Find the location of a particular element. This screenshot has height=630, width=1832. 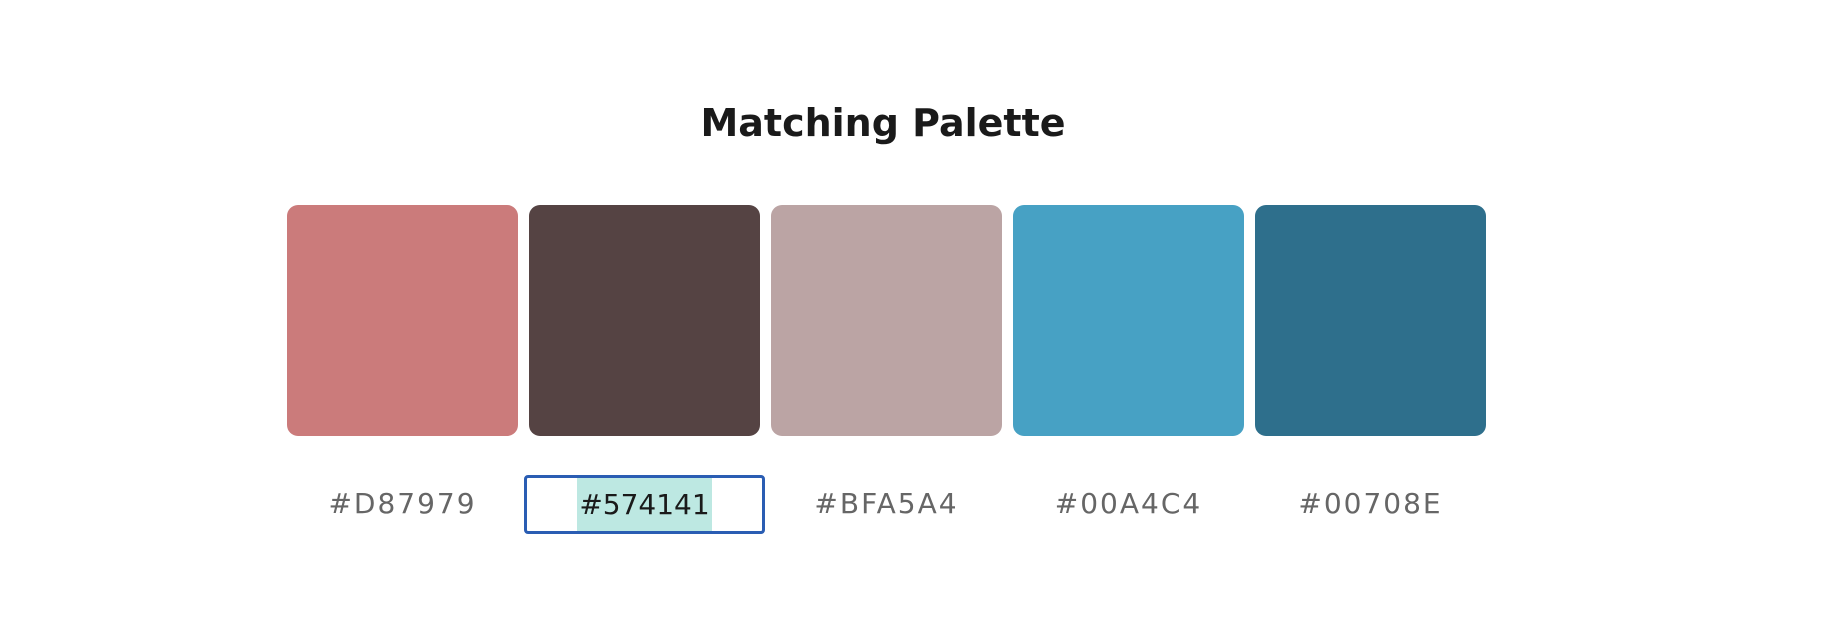

hex-code-field-4: #00A4C4 is located at coordinates (1128, 504).